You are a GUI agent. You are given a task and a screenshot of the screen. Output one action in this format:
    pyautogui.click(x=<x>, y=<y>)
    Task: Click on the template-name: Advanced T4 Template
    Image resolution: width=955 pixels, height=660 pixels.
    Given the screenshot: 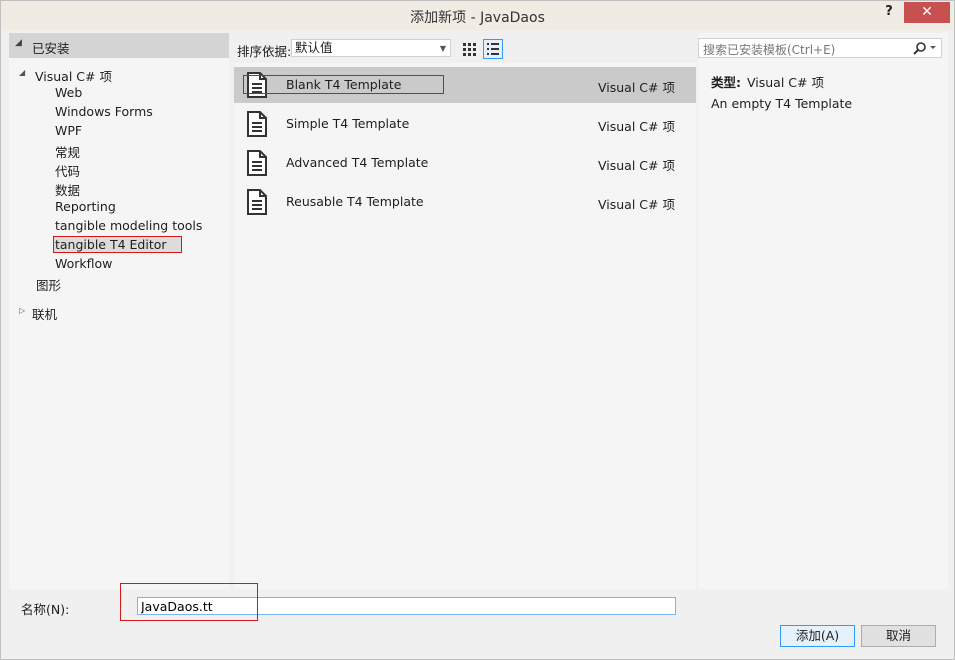 What is the action you would take?
    pyautogui.click(x=357, y=162)
    